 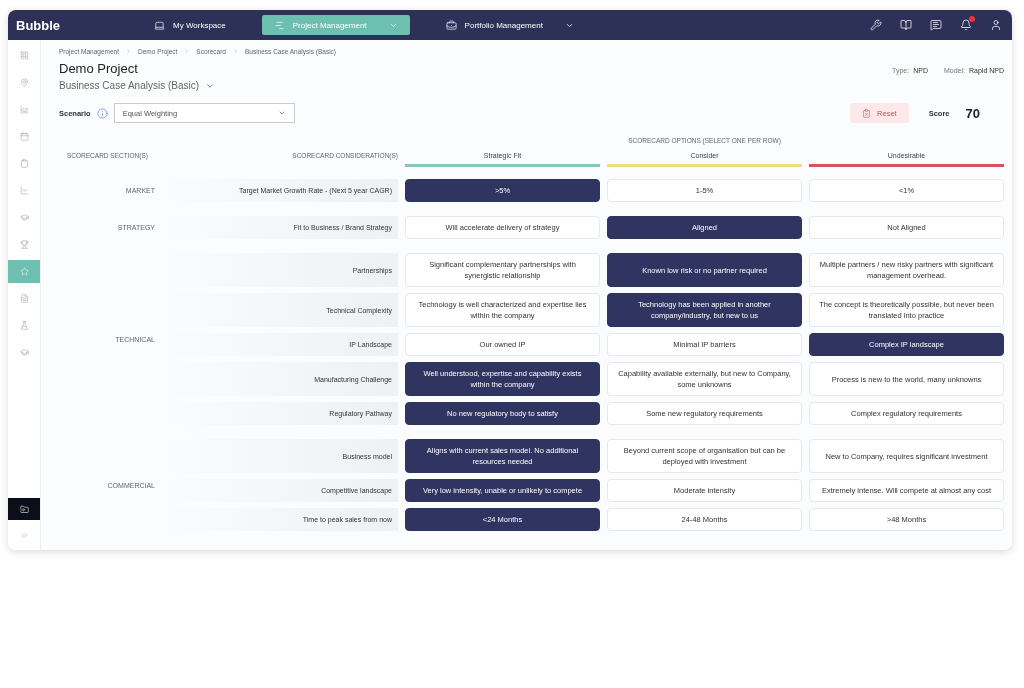 I want to click on document-icon, so click(x=24, y=298).